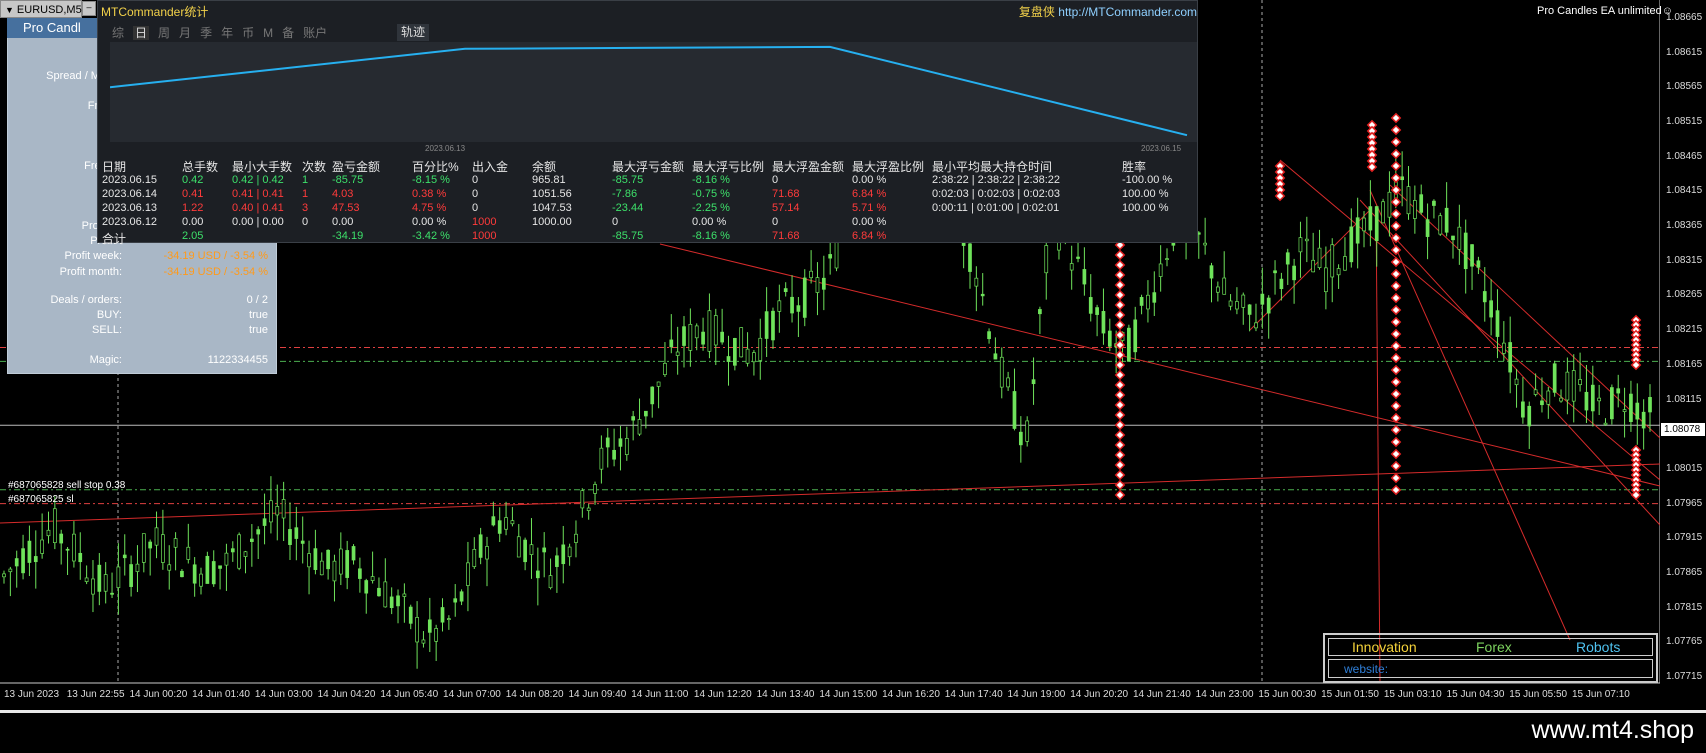 Image resolution: width=1706 pixels, height=753 pixels. Describe the element at coordinates (95, 694) in the screenshot. I see `time-tick: 13 Jun 22:55` at that location.